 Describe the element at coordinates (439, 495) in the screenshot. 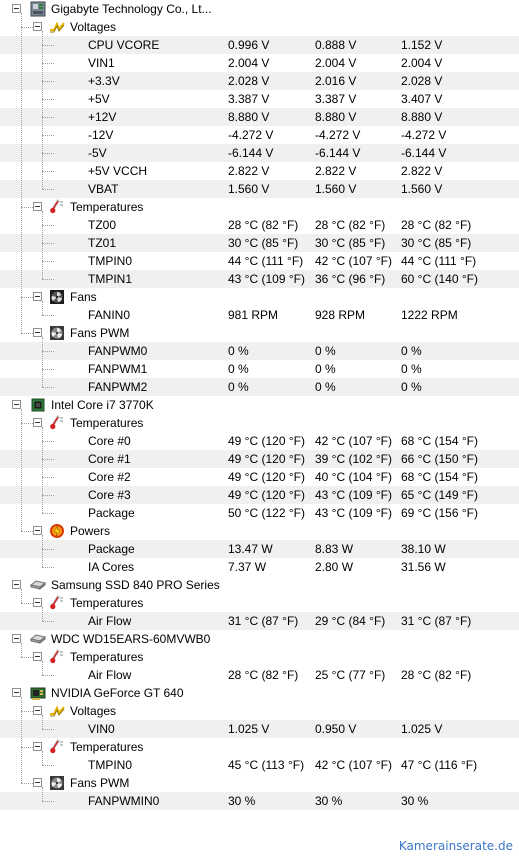

I see `sensor-max: 65 °C (149 °F)` at that location.